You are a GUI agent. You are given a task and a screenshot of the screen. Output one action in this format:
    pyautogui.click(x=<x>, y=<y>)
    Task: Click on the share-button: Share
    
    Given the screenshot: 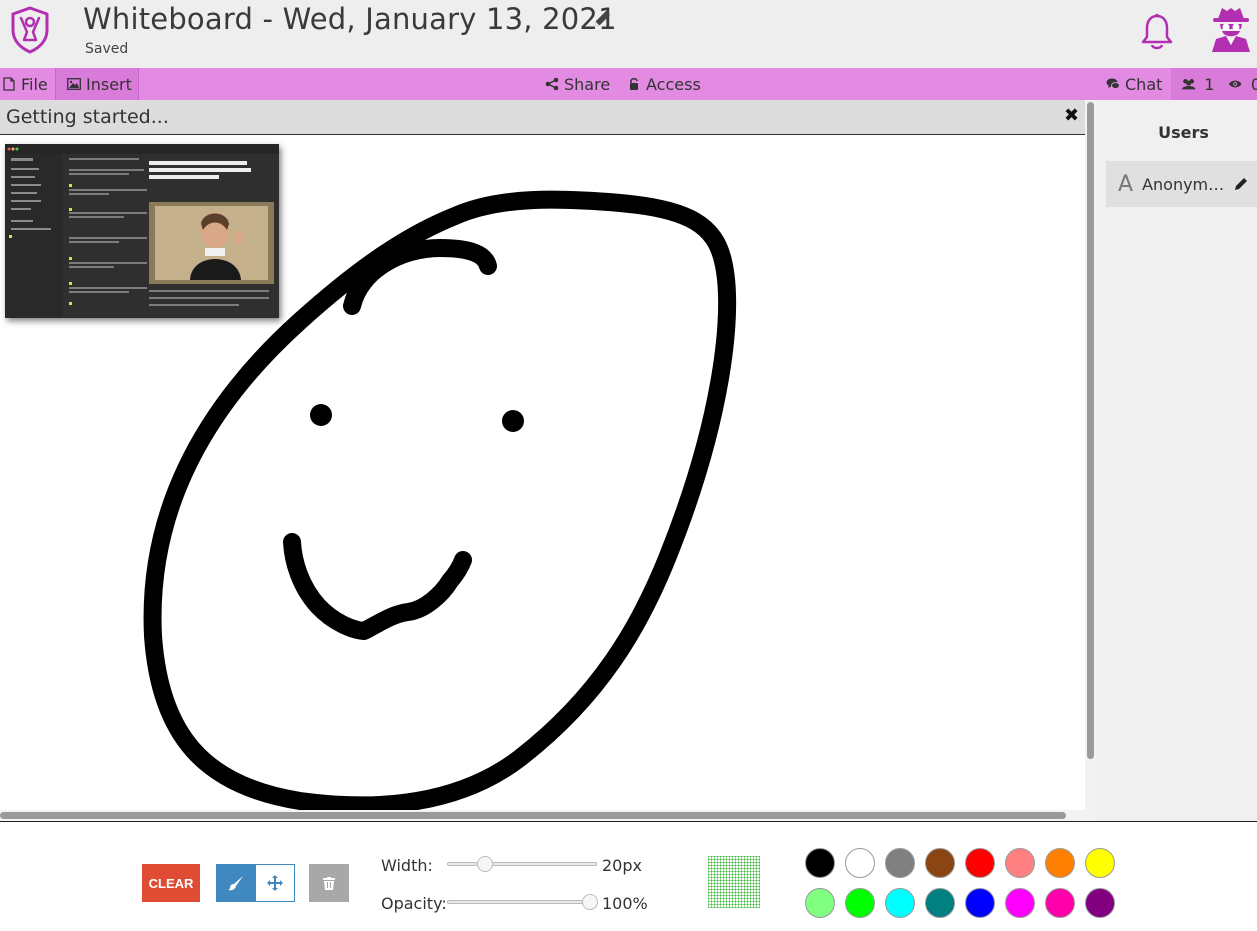 What is the action you would take?
    pyautogui.click(x=577, y=84)
    